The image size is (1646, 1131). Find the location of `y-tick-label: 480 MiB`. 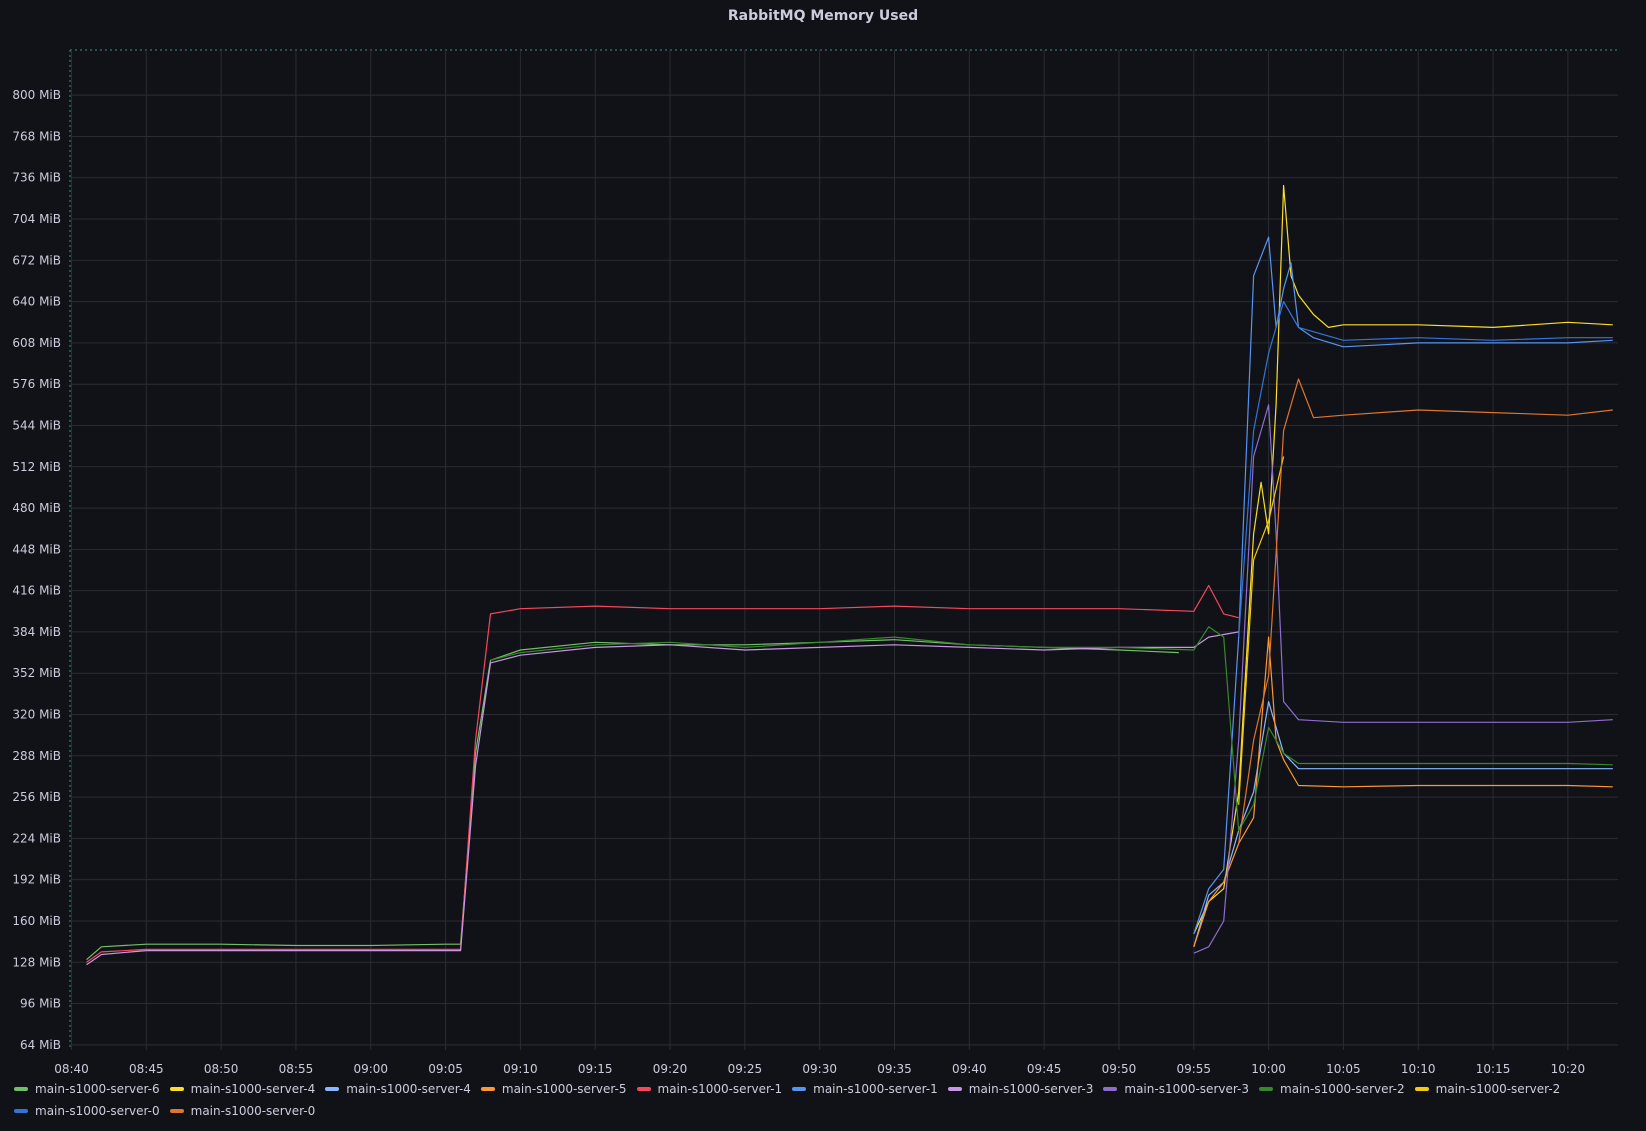

y-tick-label: 480 MiB is located at coordinates (36, 508).